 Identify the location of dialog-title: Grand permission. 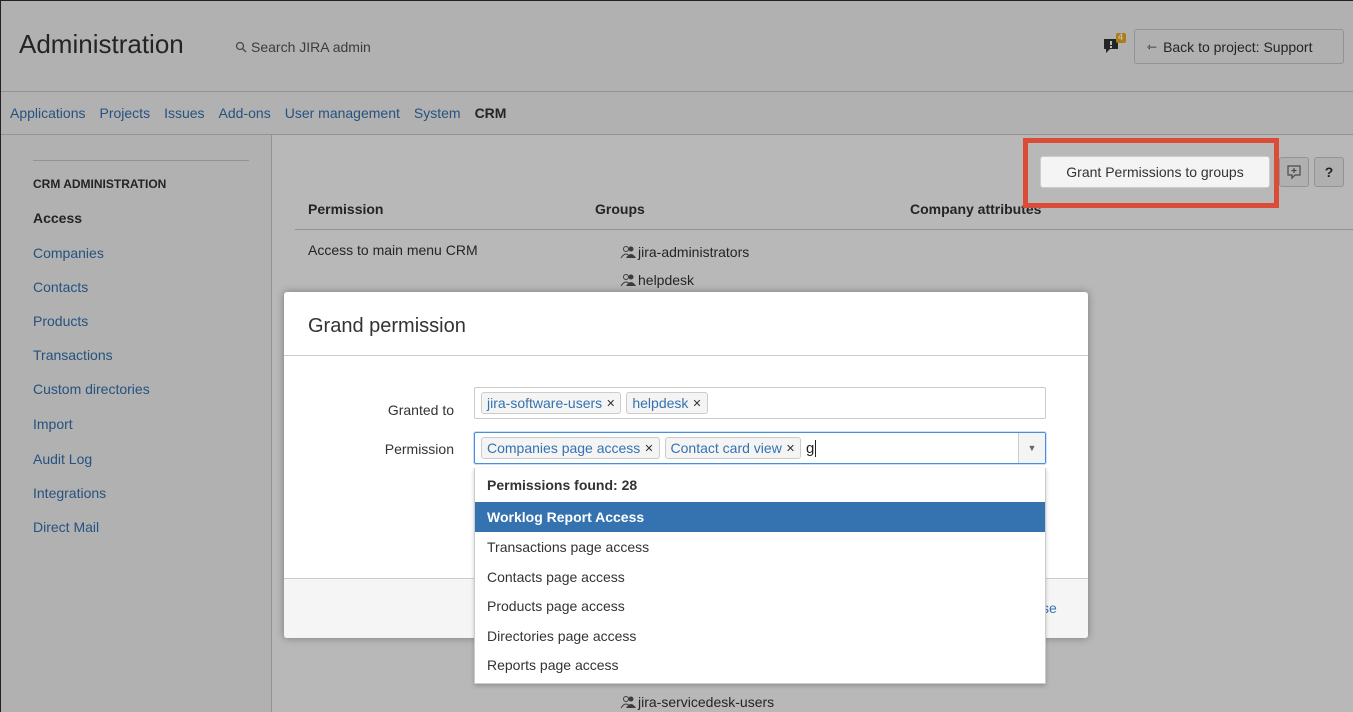
(387, 326).